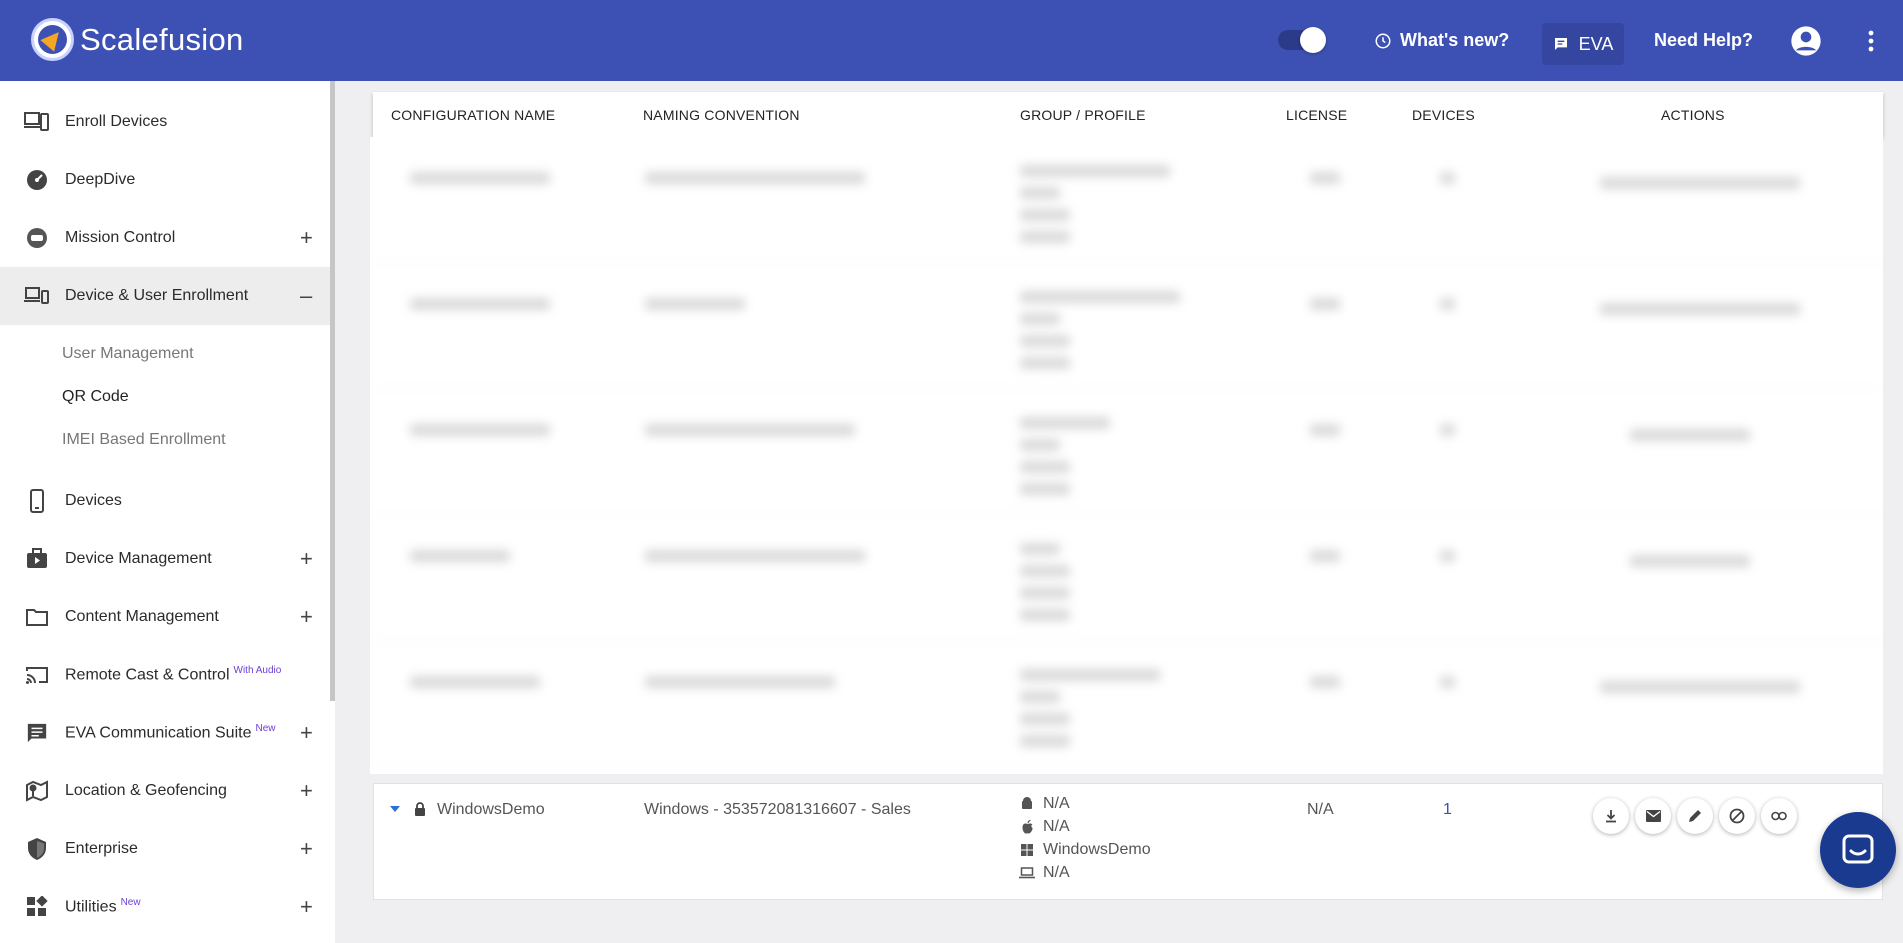 The width and height of the screenshot is (1903, 943). Describe the element at coordinates (165, 907) in the screenshot. I see `sidebar-item-utilities: Utilities New +` at that location.